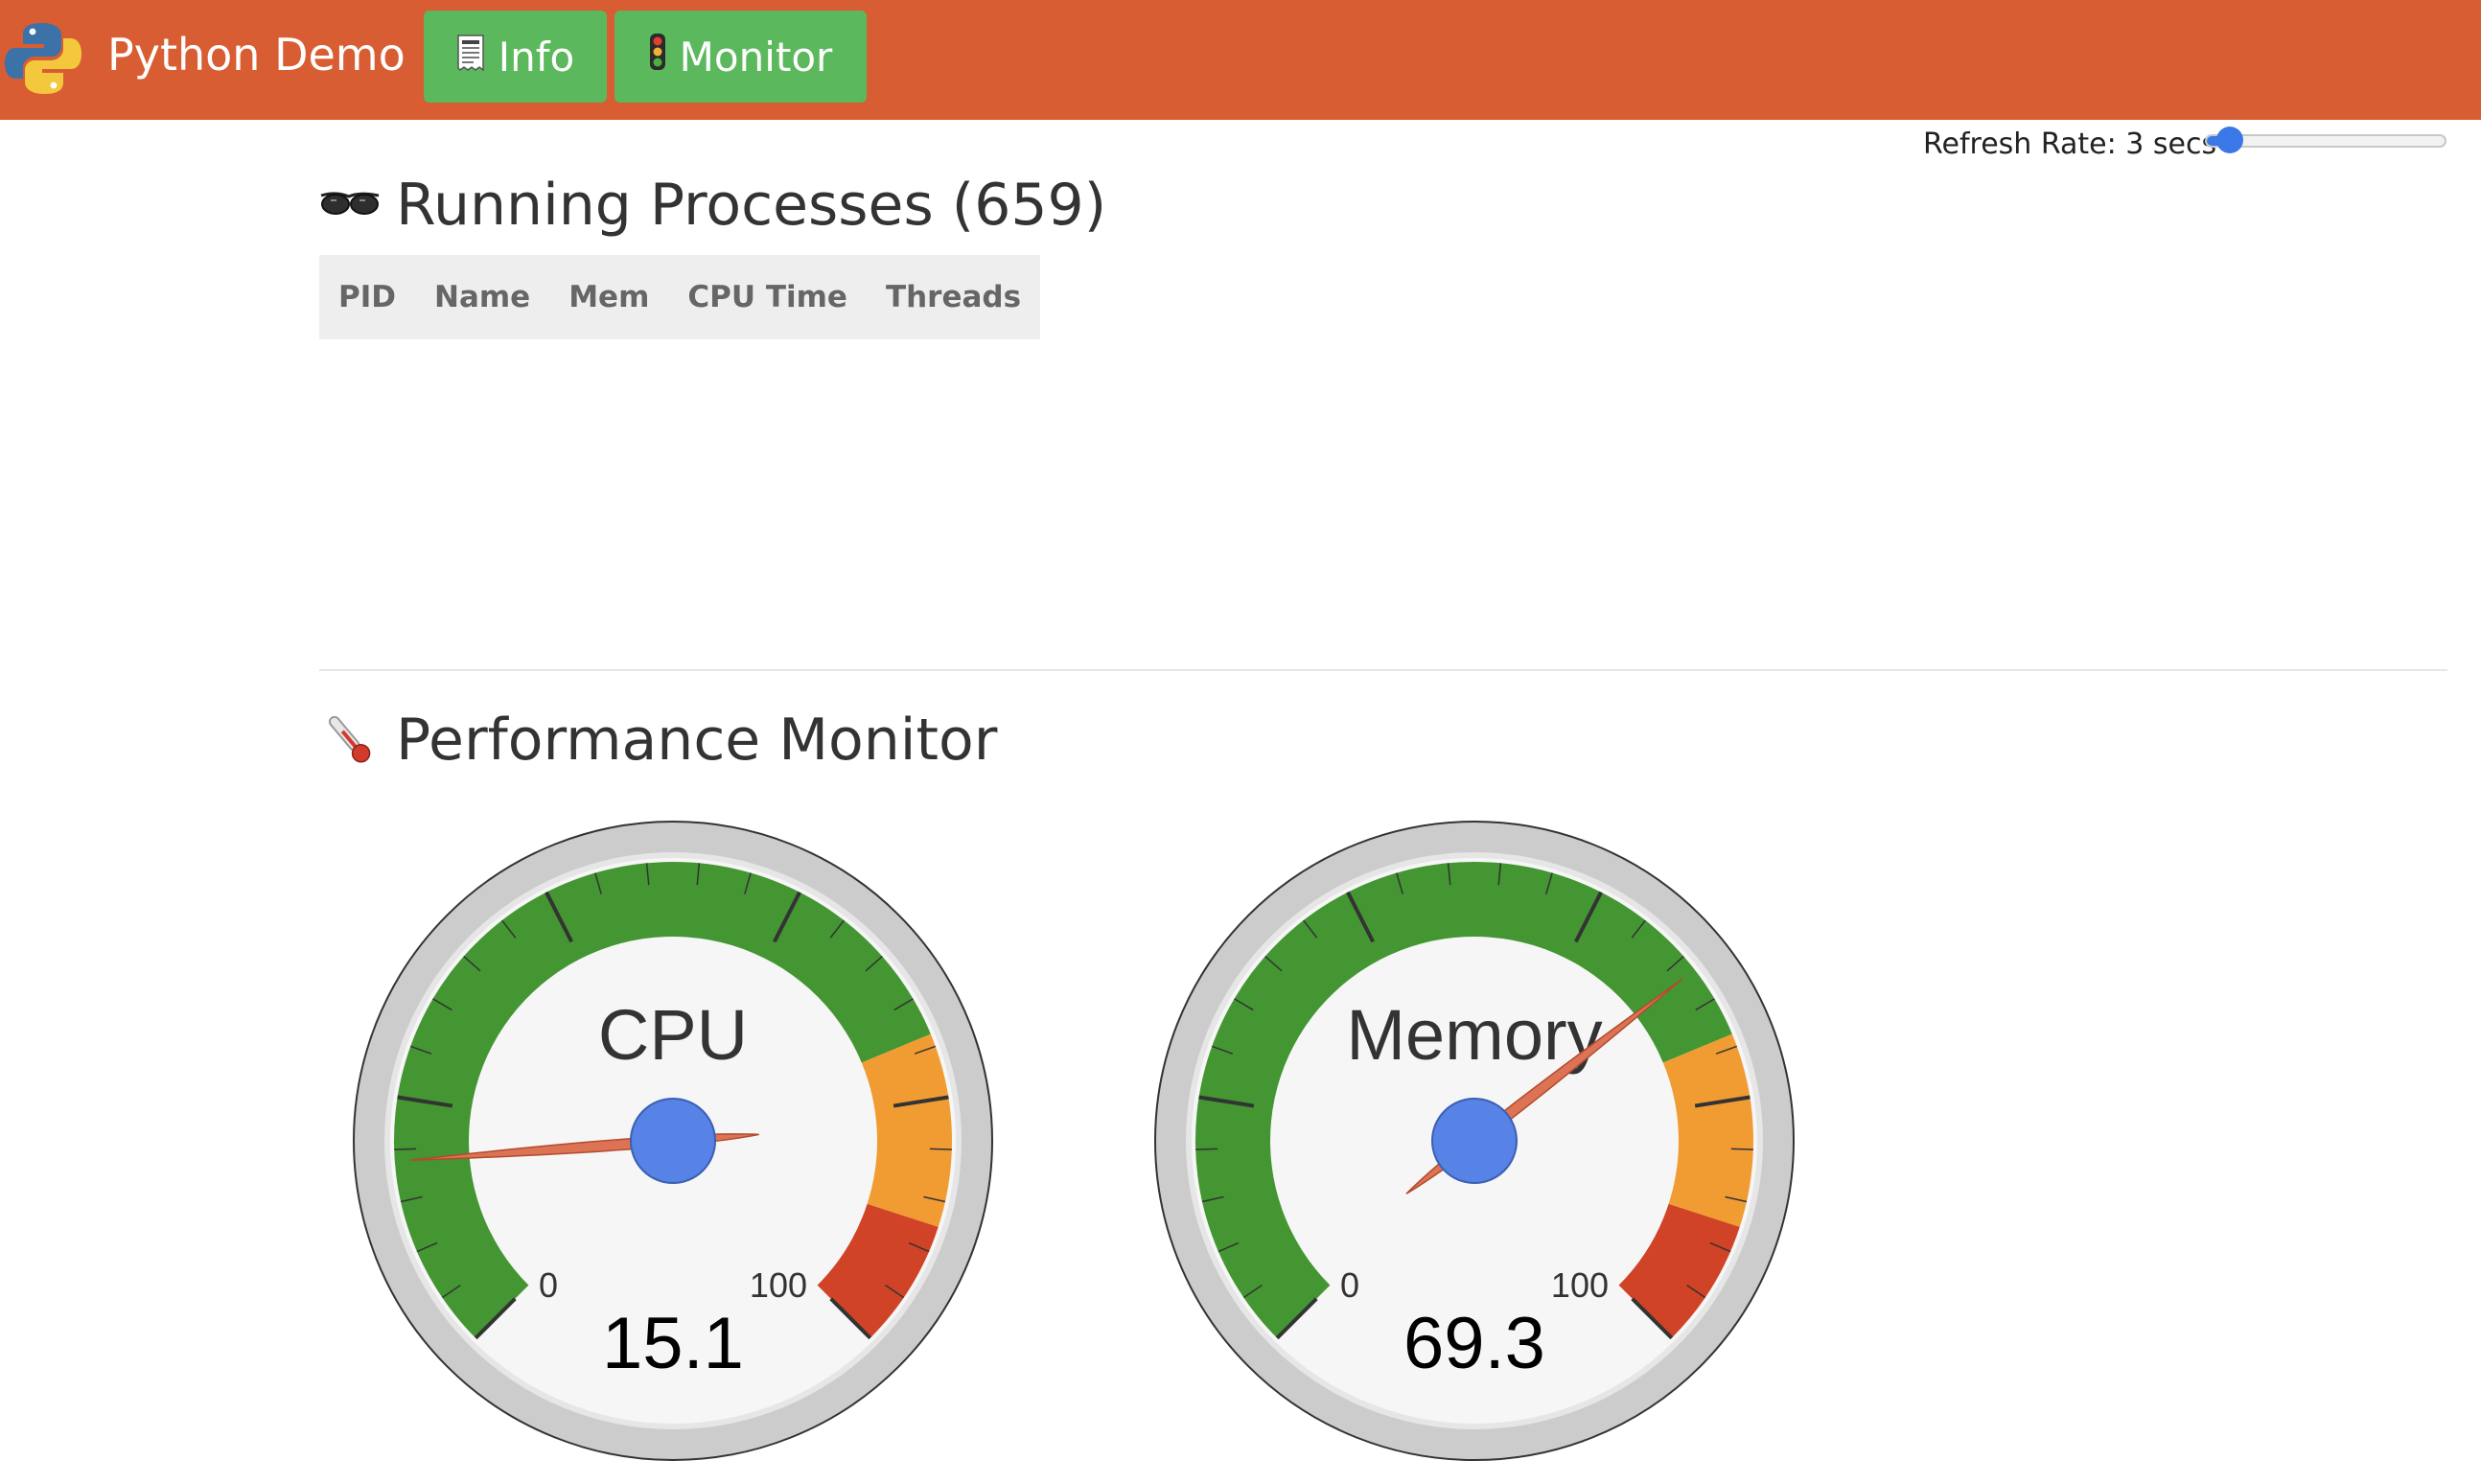 The width and height of the screenshot is (2481, 1484). I want to click on traffic-light-icon, so click(657, 57).